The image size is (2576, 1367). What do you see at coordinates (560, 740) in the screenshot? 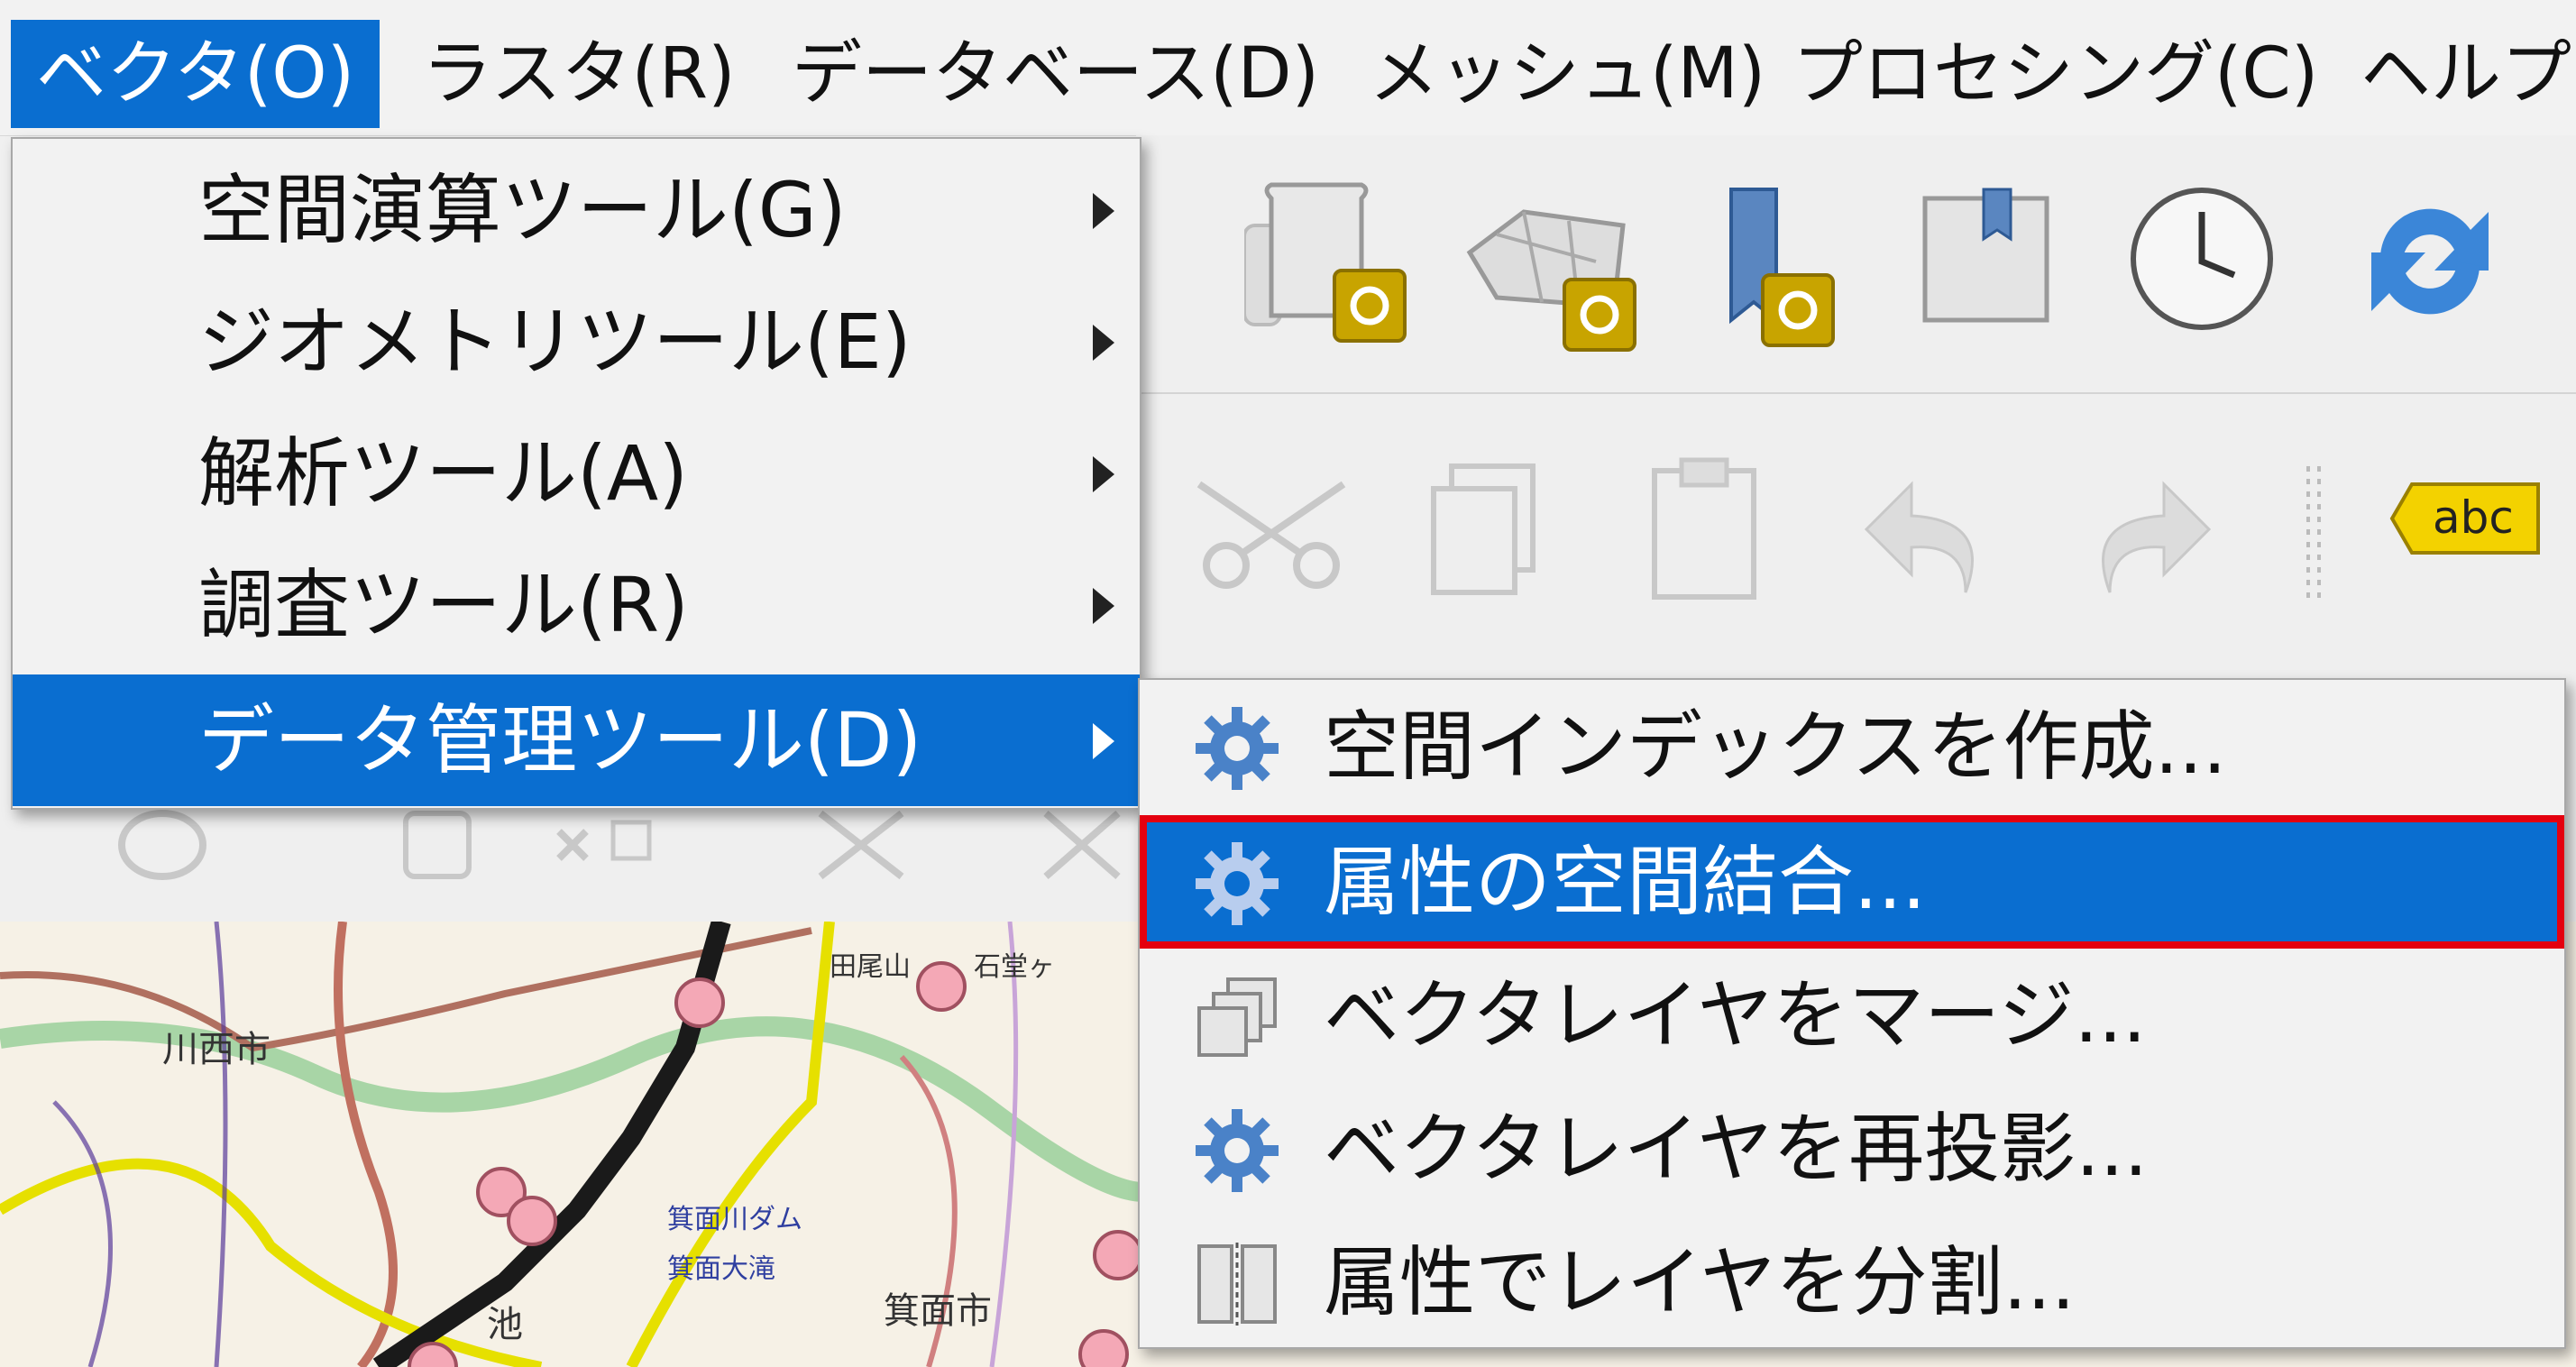
I see `menu-item-label: データ管理ツール(D)` at bounding box center [560, 740].